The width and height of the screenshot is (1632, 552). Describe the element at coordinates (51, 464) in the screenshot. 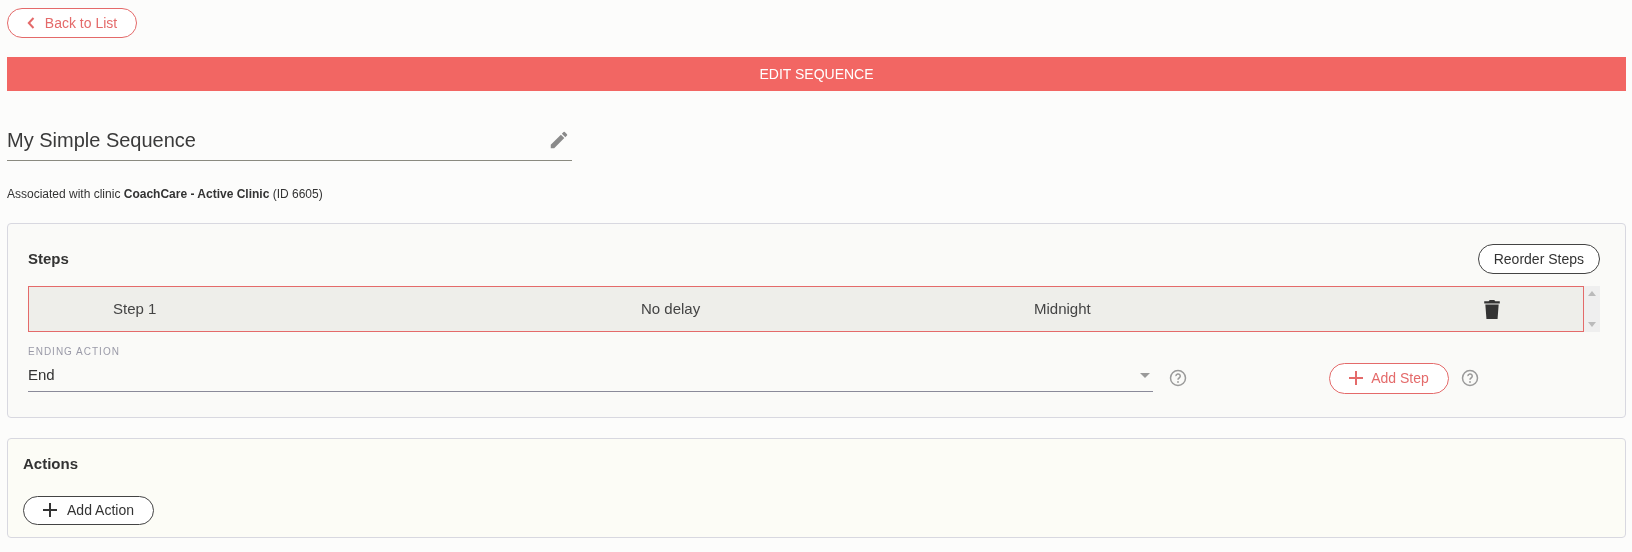

I see `actions-title: Actions` at that location.